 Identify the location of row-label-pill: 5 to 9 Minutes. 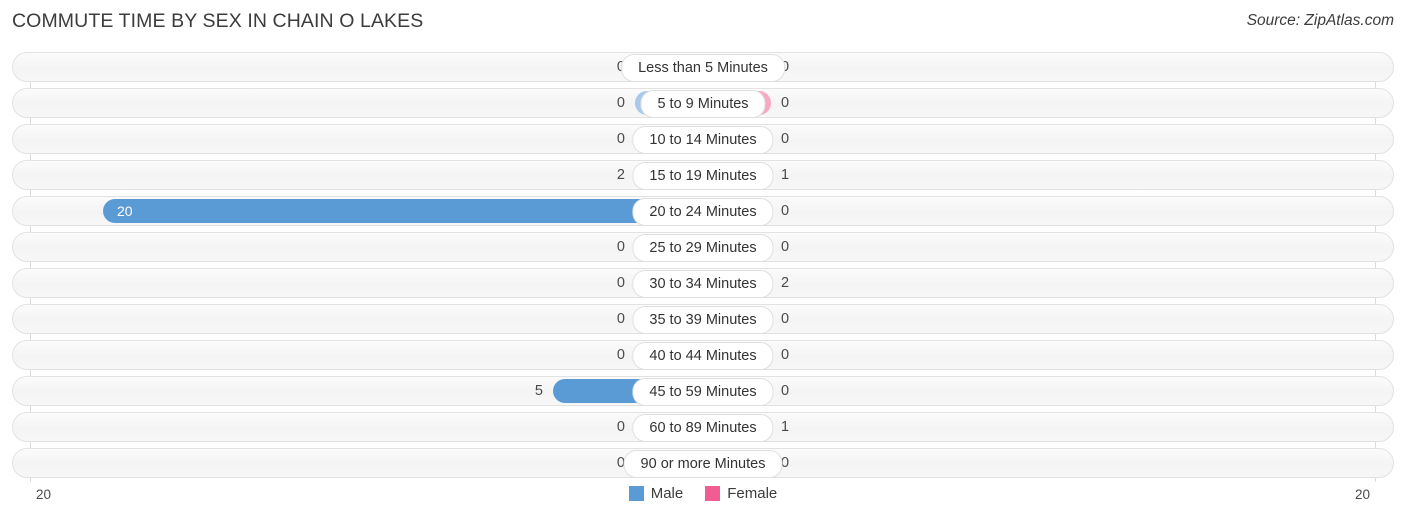
(703, 104).